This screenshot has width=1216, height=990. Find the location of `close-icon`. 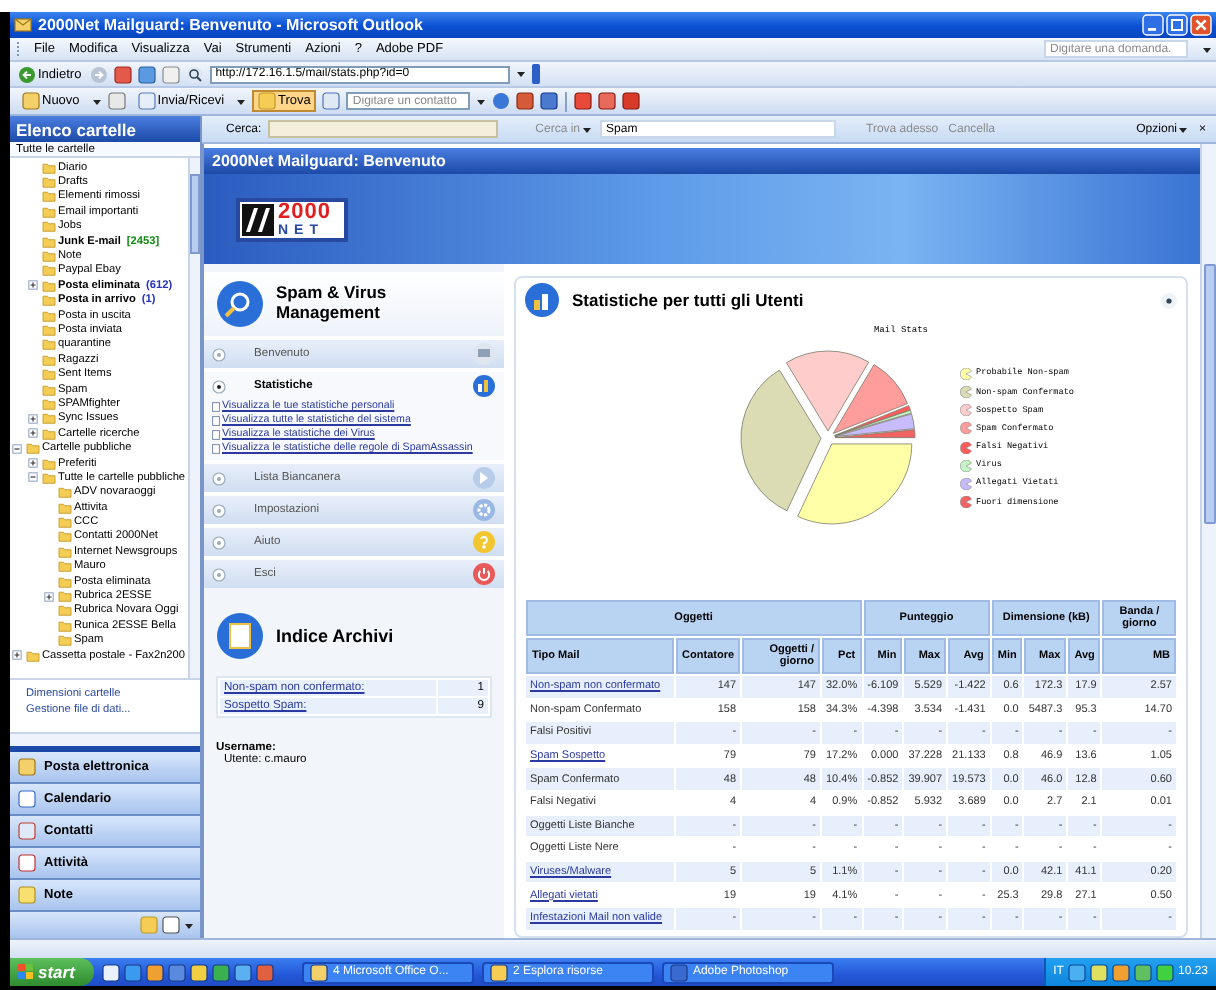

close-icon is located at coordinates (1201, 25).